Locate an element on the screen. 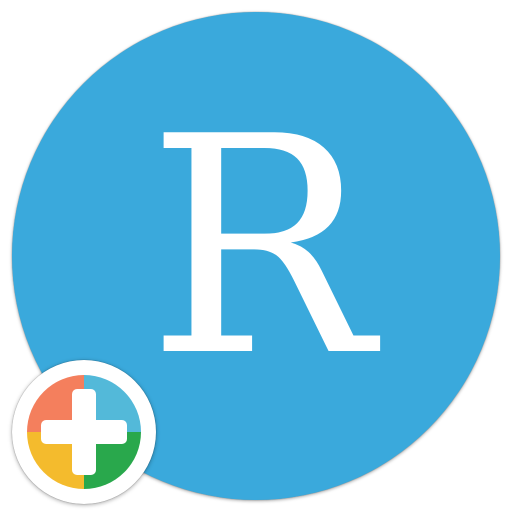 The width and height of the screenshot is (512, 512). plus-icon is located at coordinates (84, 432).